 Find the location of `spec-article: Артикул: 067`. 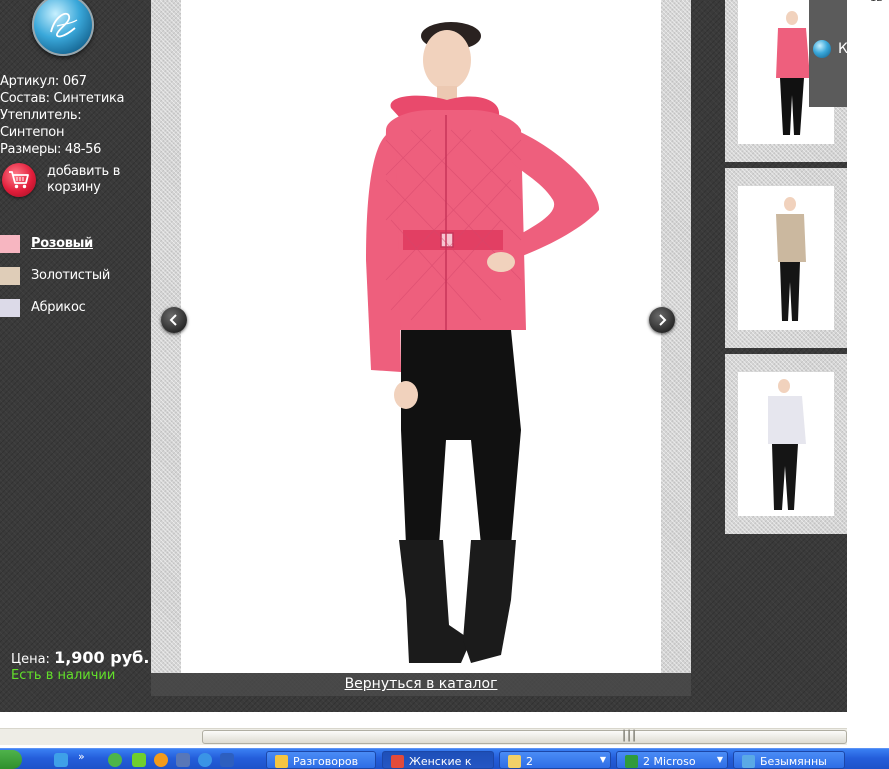

spec-article: Артикул: 067 is located at coordinates (43, 81).